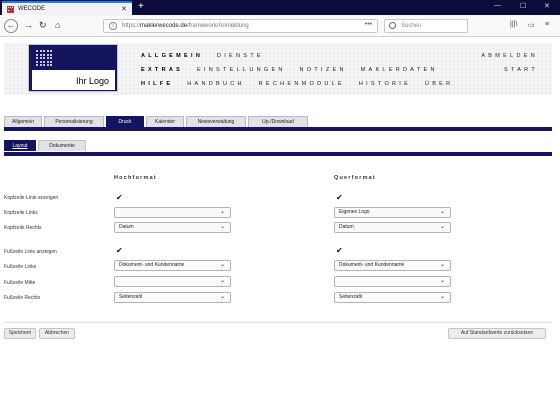 The image size is (560, 404). What do you see at coordinates (497, 333) in the screenshot?
I see `reset-defaults-button: Auf Standardwerte zurücksetzen` at bounding box center [497, 333].